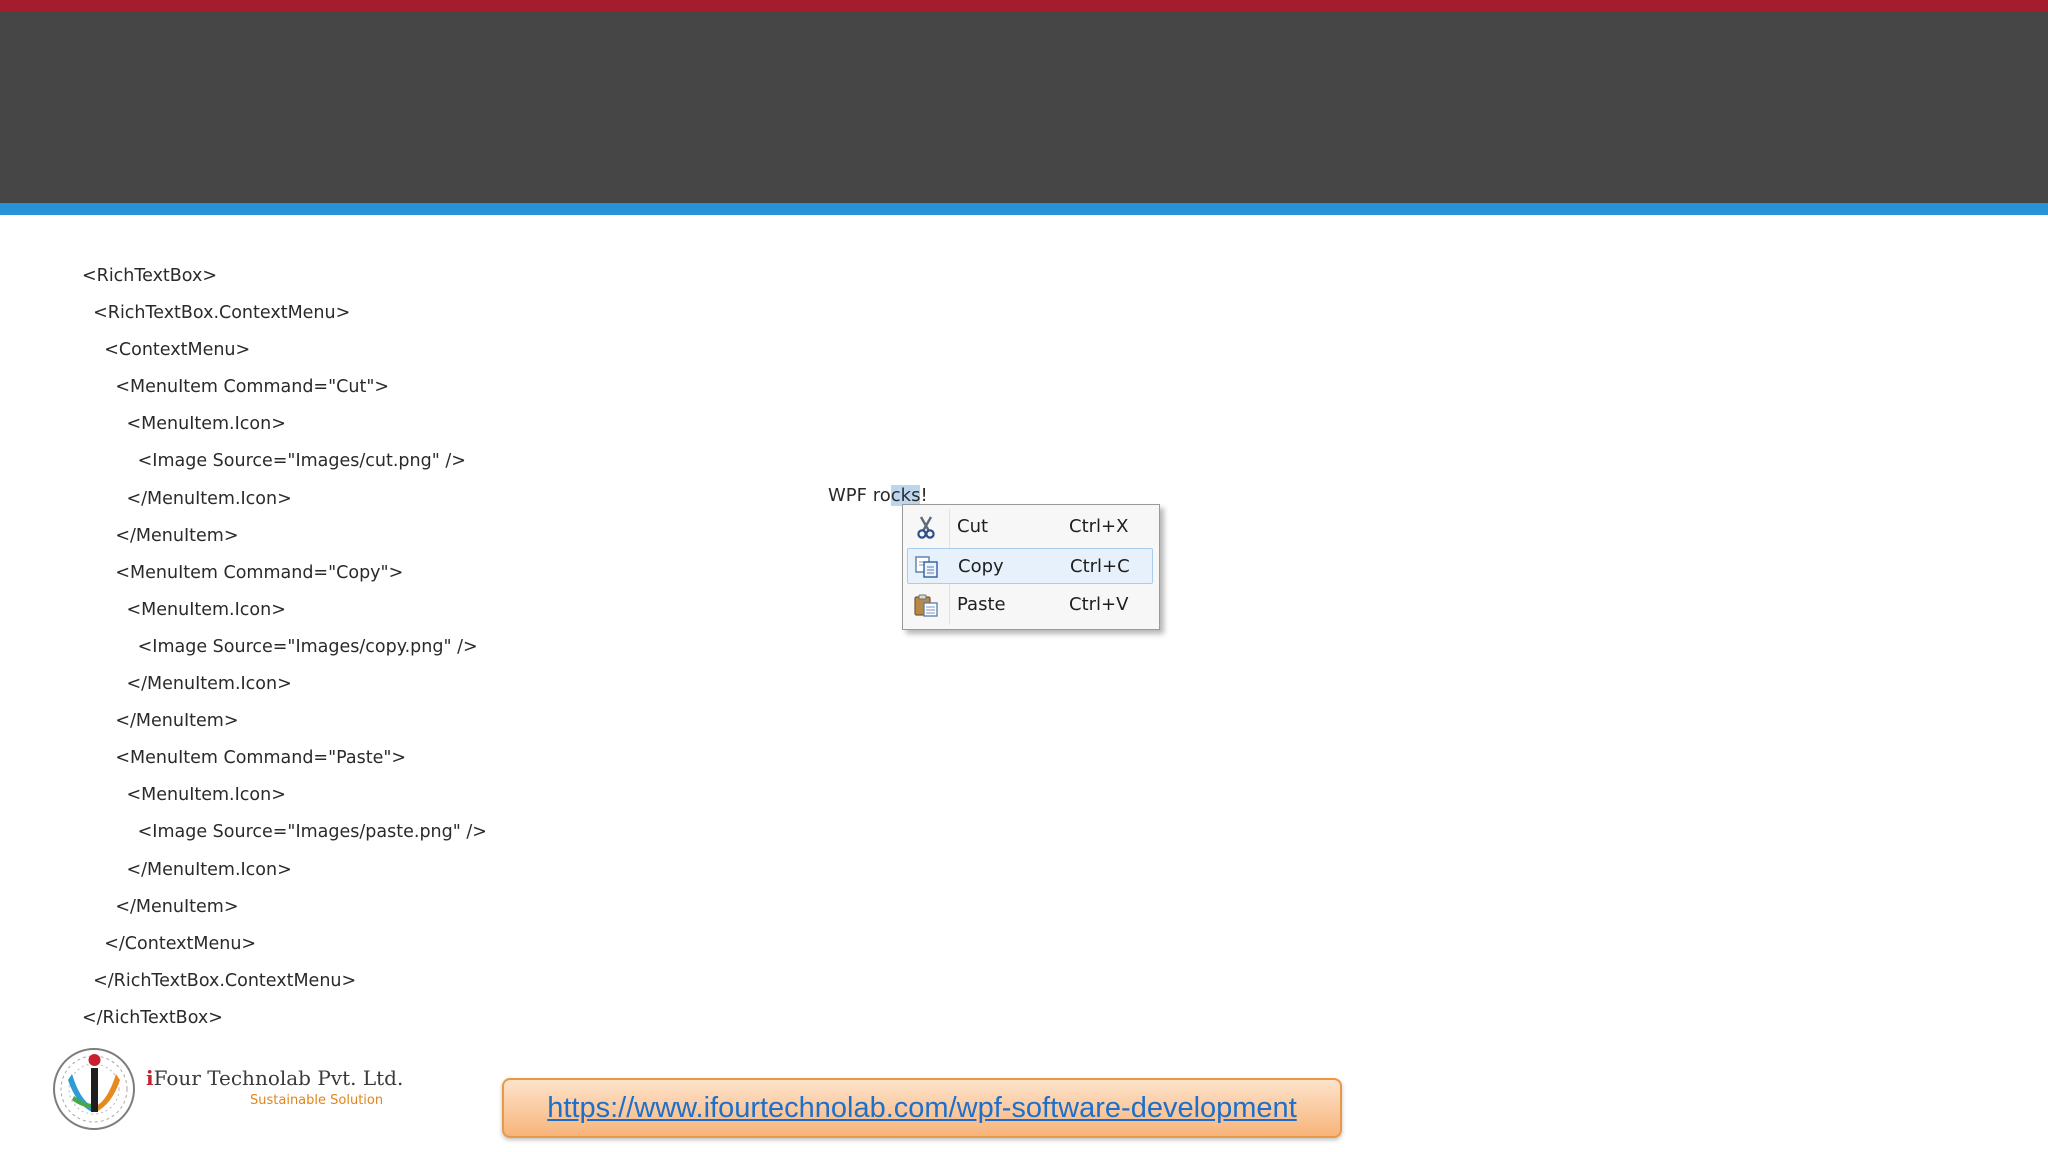 This screenshot has height=1152, width=2048. What do you see at coordinates (1030, 605) in the screenshot?
I see `menu-item-paste: Paste Ctrl+V` at bounding box center [1030, 605].